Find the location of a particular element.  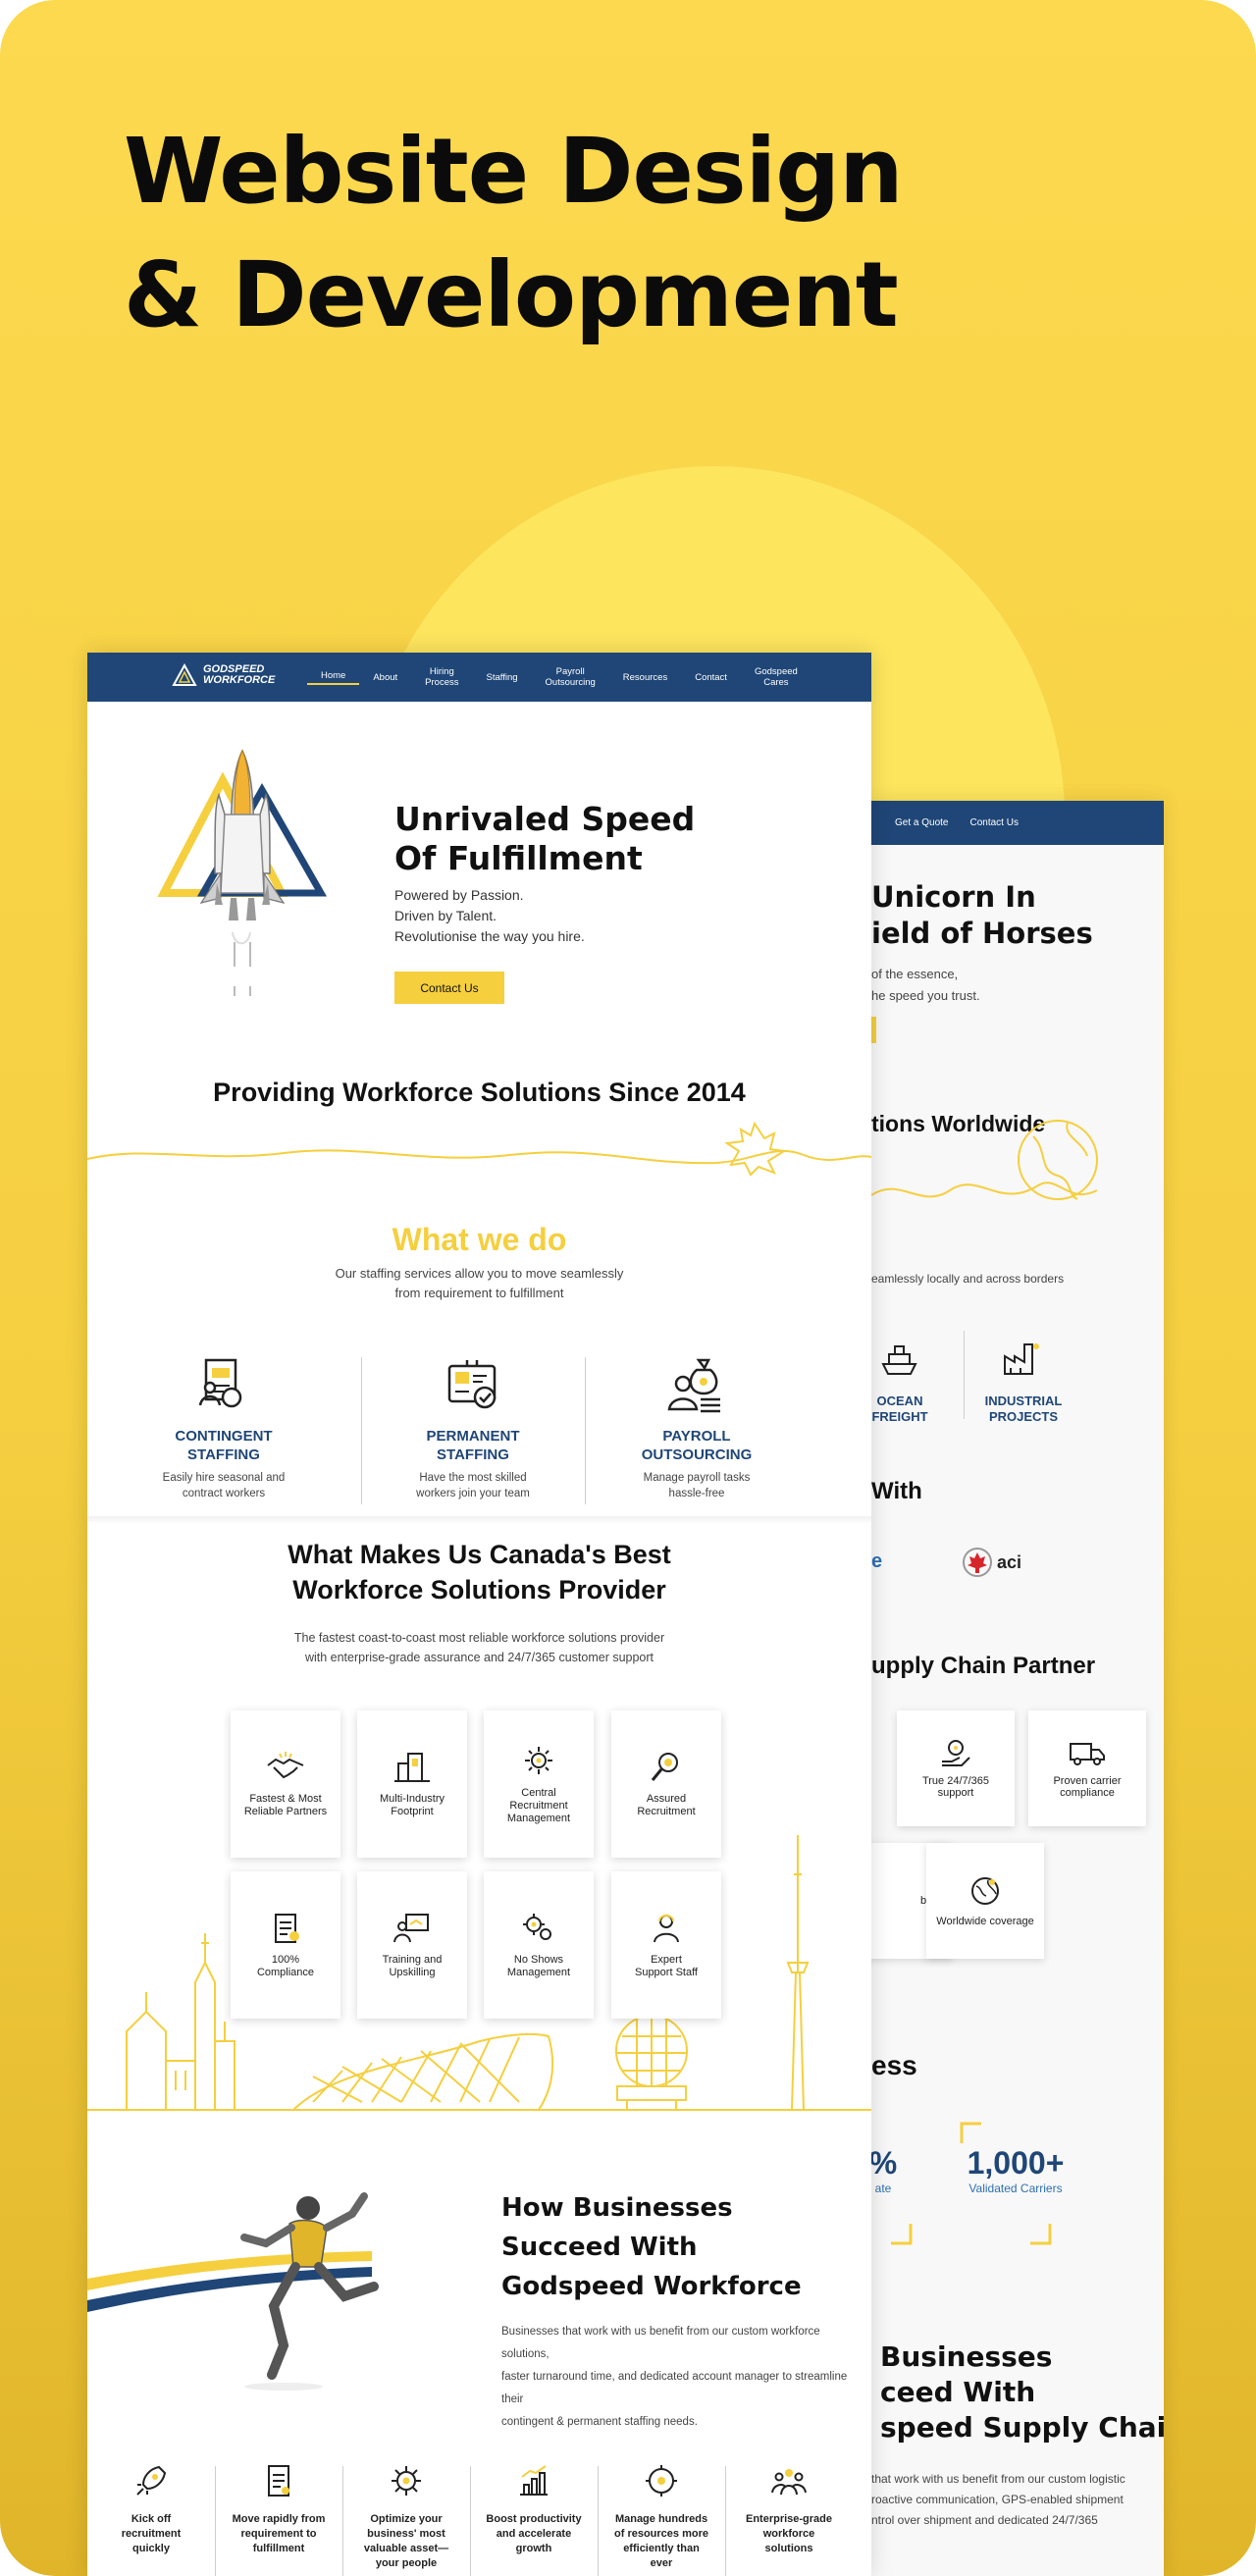

back-supply-partner-heading: upply Chain Partner is located at coordinates (983, 1666).